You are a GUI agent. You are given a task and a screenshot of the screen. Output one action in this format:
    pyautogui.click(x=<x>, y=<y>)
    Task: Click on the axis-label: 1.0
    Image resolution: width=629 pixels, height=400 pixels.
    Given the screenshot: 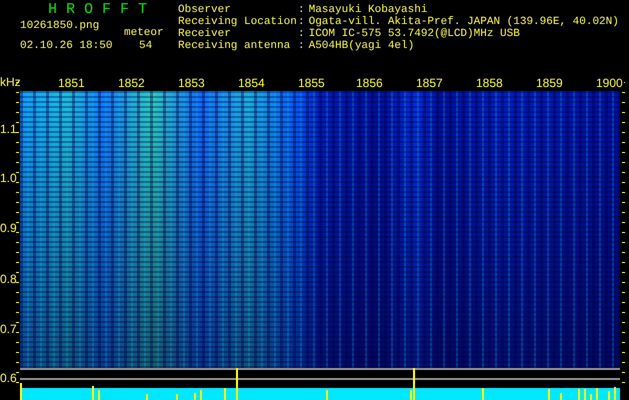 What is the action you would take?
    pyautogui.click(x=8, y=178)
    